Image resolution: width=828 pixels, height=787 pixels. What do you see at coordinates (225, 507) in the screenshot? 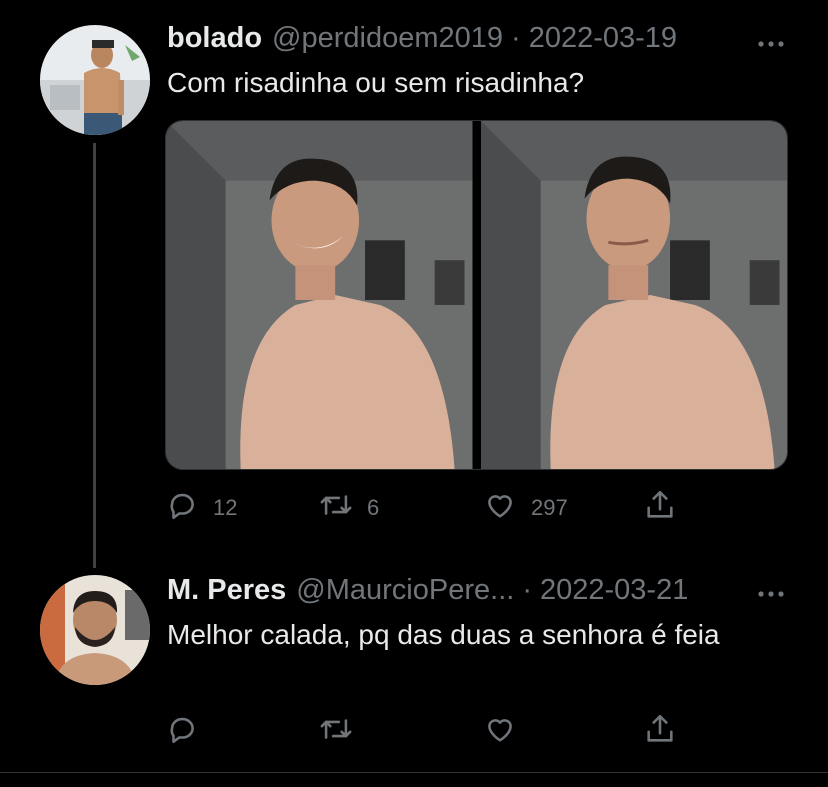
I see `reply-count: 12` at bounding box center [225, 507].